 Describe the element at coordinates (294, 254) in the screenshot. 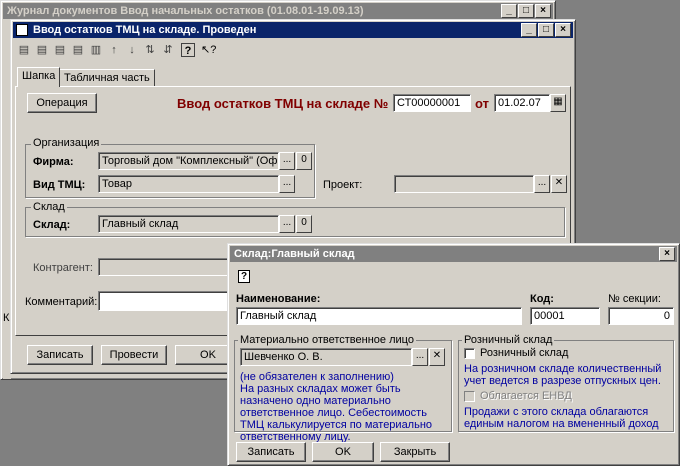

I see `warehouse-dialog-title: Склад:Главный склад` at that location.